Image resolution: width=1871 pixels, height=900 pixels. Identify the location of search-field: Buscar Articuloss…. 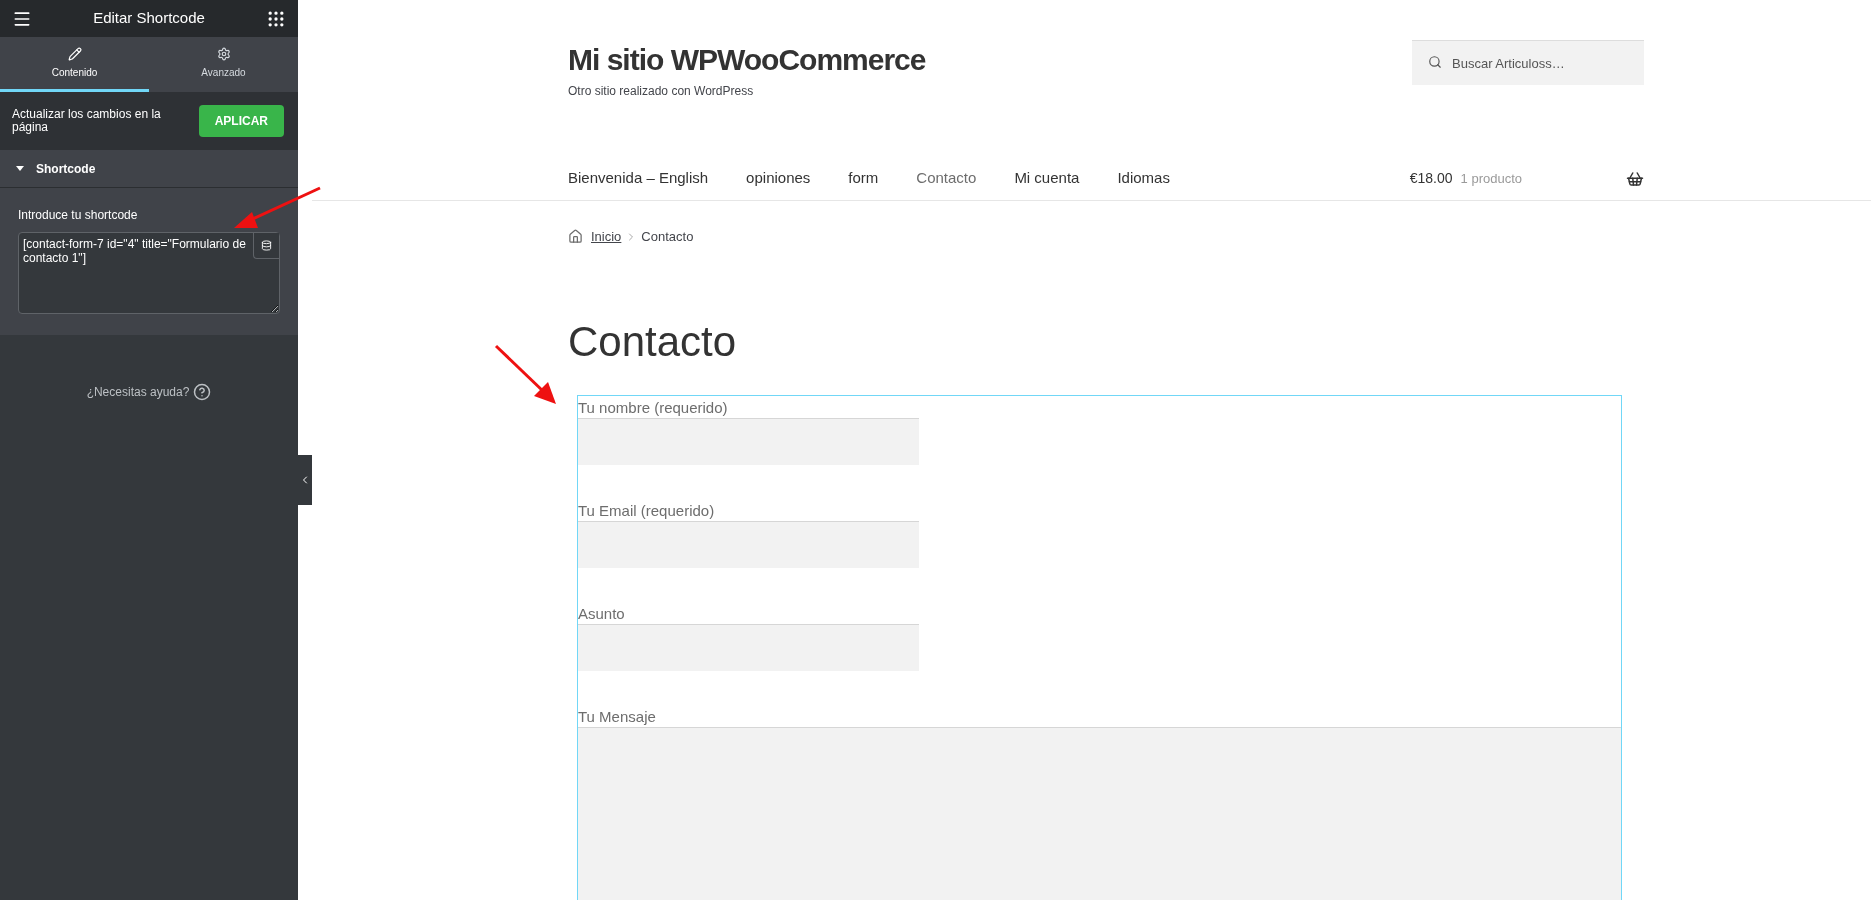
(1528, 62).